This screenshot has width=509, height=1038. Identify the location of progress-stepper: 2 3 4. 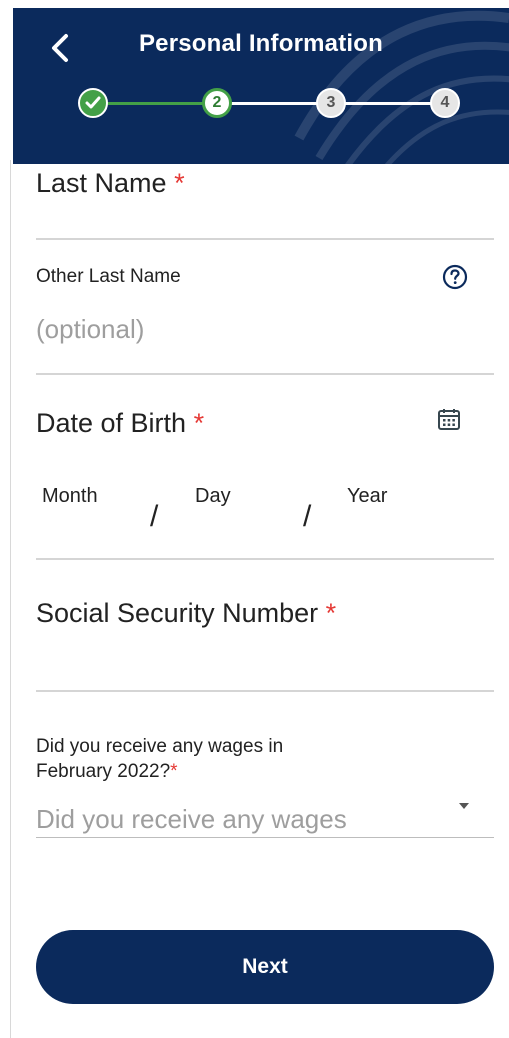
(269, 103).